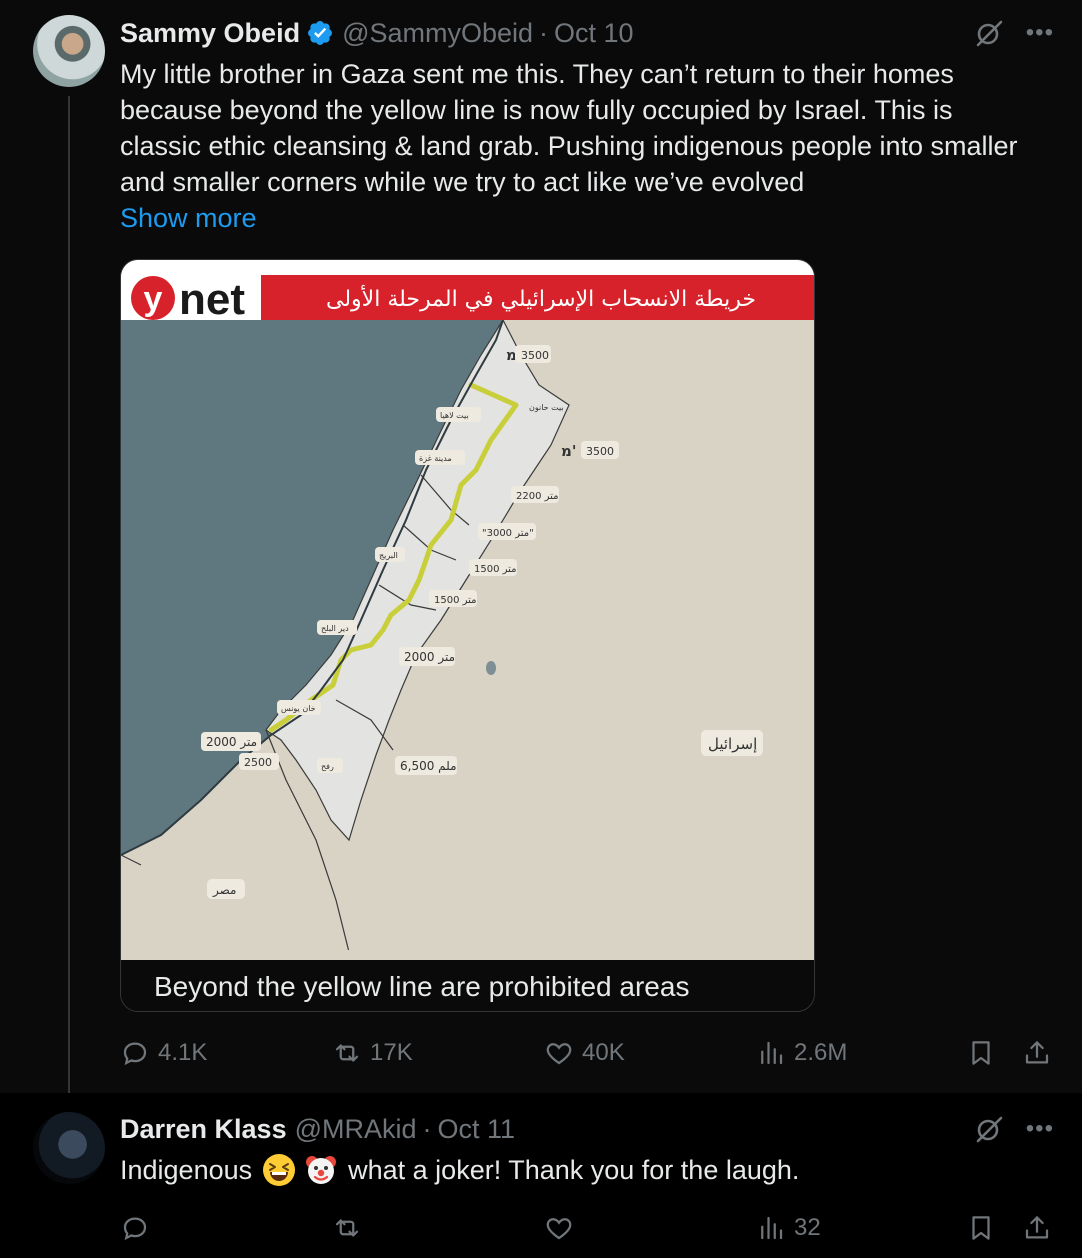 The height and width of the screenshot is (1258, 1082). What do you see at coordinates (535, 355) in the screenshot?
I see `map-label-3500-top: 3500` at bounding box center [535, 355].